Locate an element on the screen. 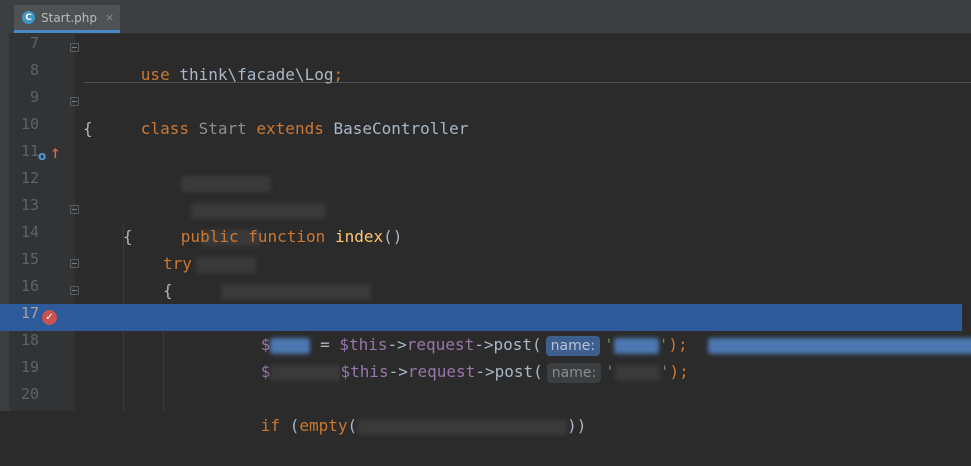 The image size is (971, 466). code-line: 8 is located at coordinates (481, 74).